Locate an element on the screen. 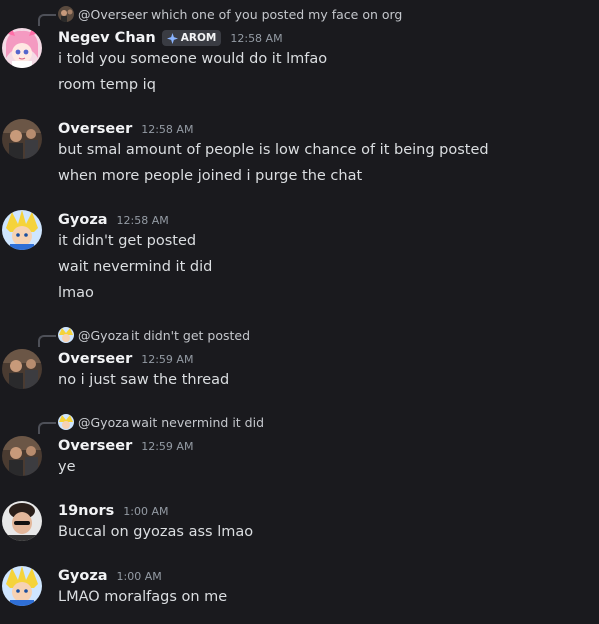  message-header: 19nors 1:00 AM is located at coordinates (113, 511).